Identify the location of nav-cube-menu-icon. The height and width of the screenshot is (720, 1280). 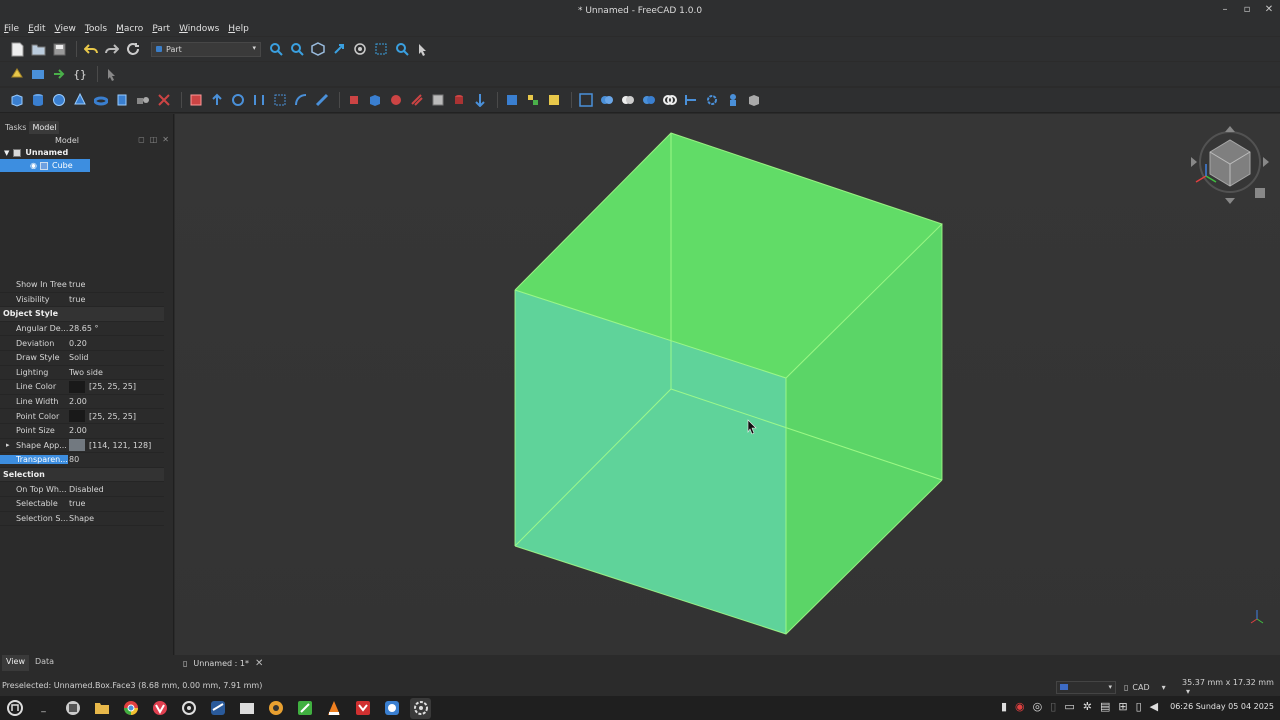
(1260, 193).